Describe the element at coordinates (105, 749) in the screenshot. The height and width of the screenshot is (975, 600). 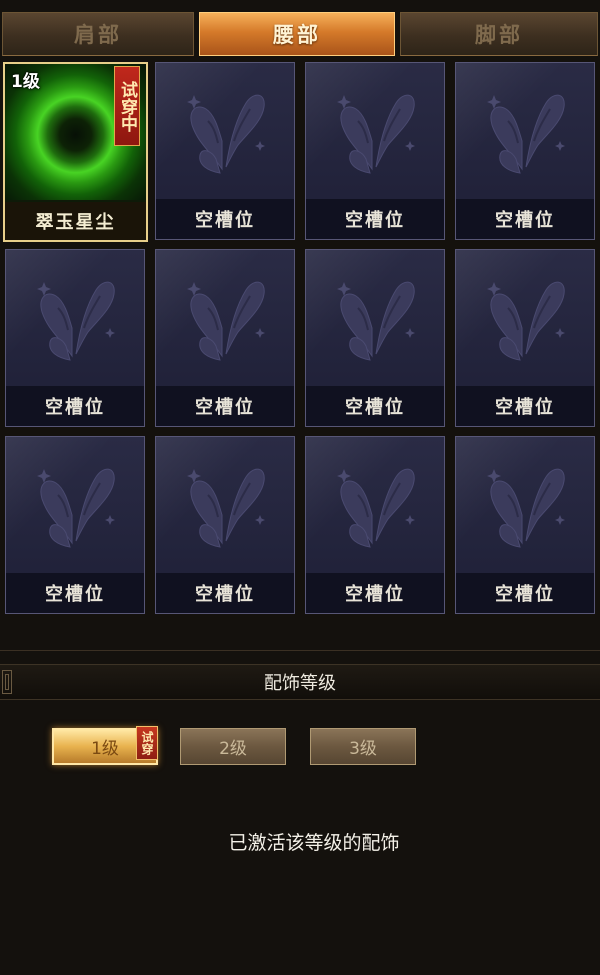
I see `level-1-label: 1级` at that location.